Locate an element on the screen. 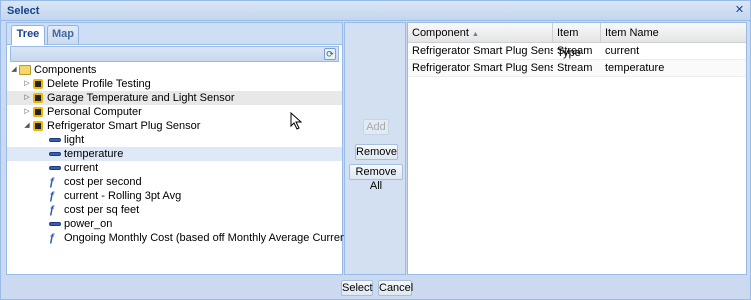 The height and width of the screenshot is (300, 751). refresh-icon: ⟳ is located at coordinates (330, 54).